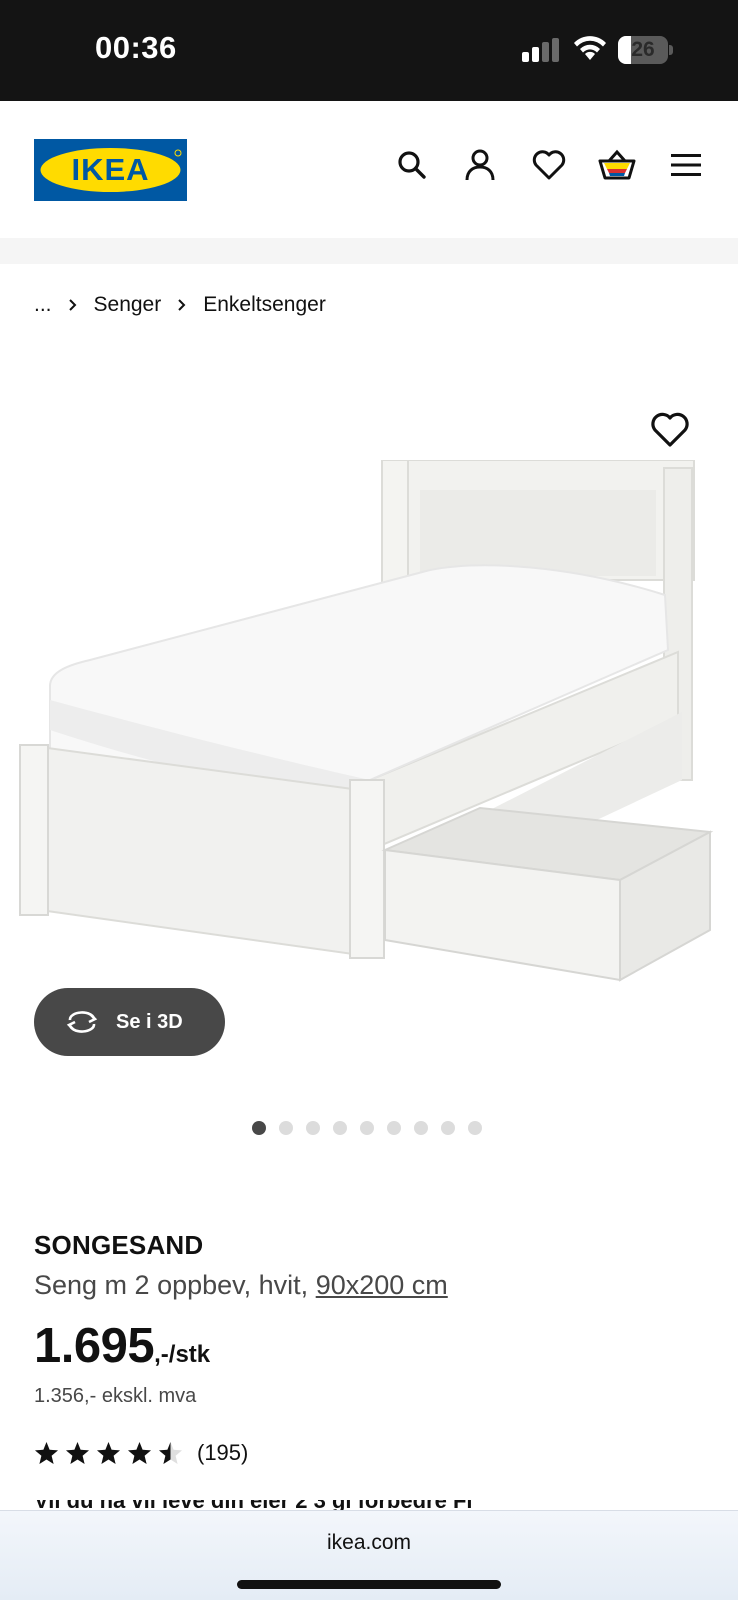  I want to click on site-header: IKEA, so click(369, 169).